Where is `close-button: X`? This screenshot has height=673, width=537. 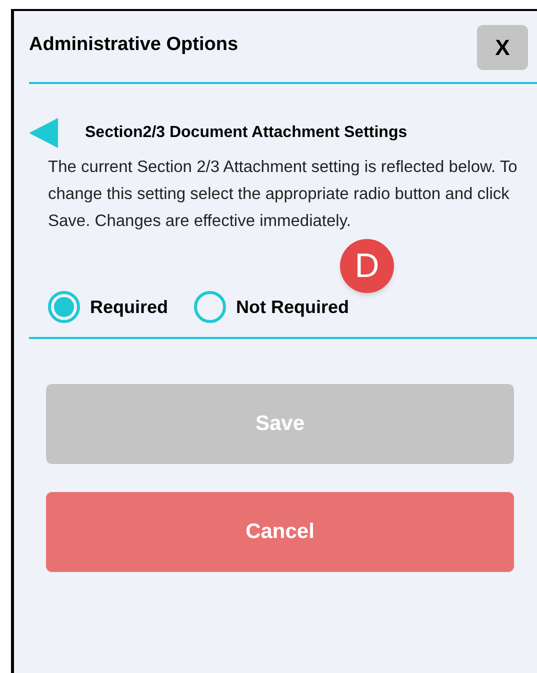
close-button: X is located at coordinates (502, 47).